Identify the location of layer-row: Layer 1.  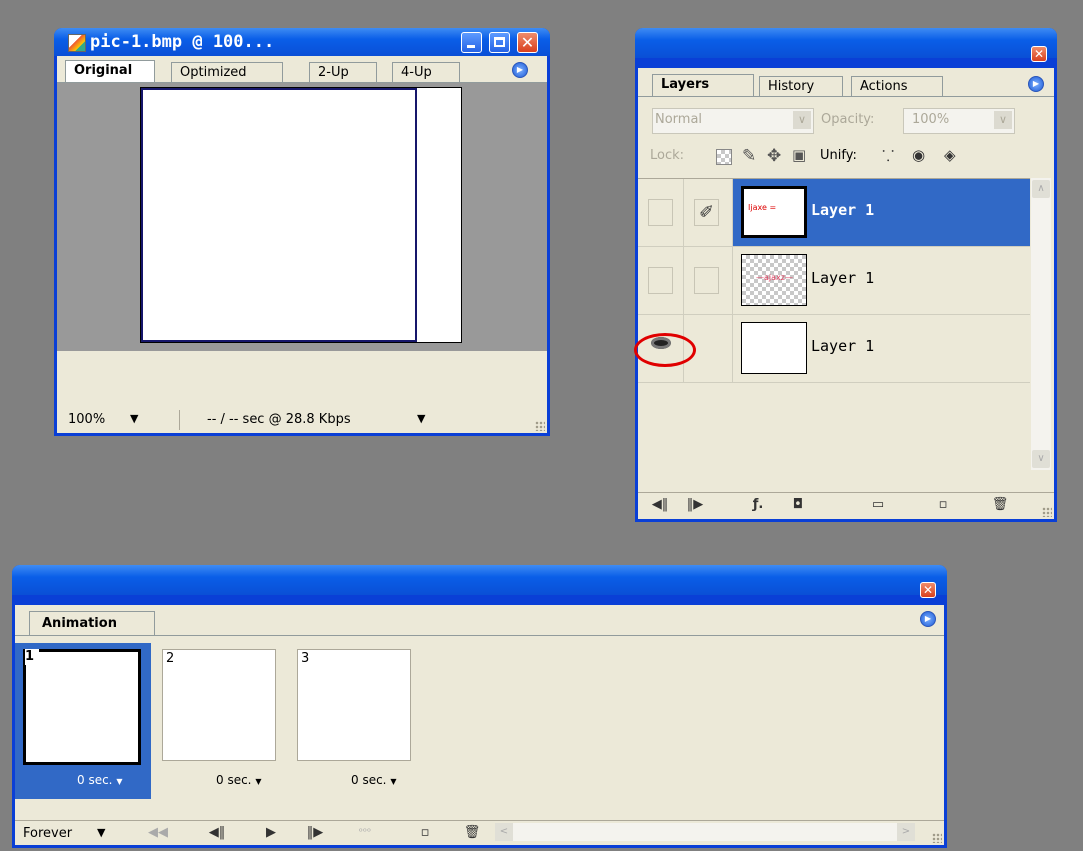
(832, 349).